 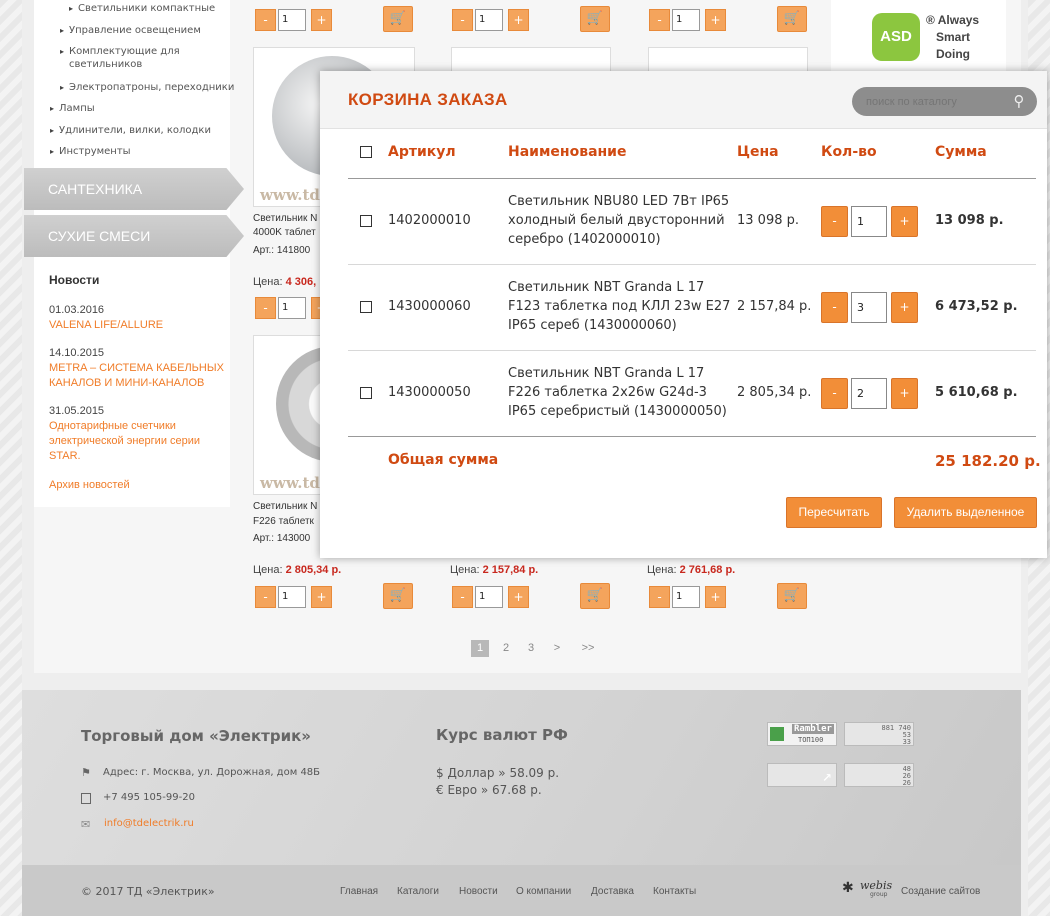 I want to click on price-label: Цена:, so click(x=268, y=282).